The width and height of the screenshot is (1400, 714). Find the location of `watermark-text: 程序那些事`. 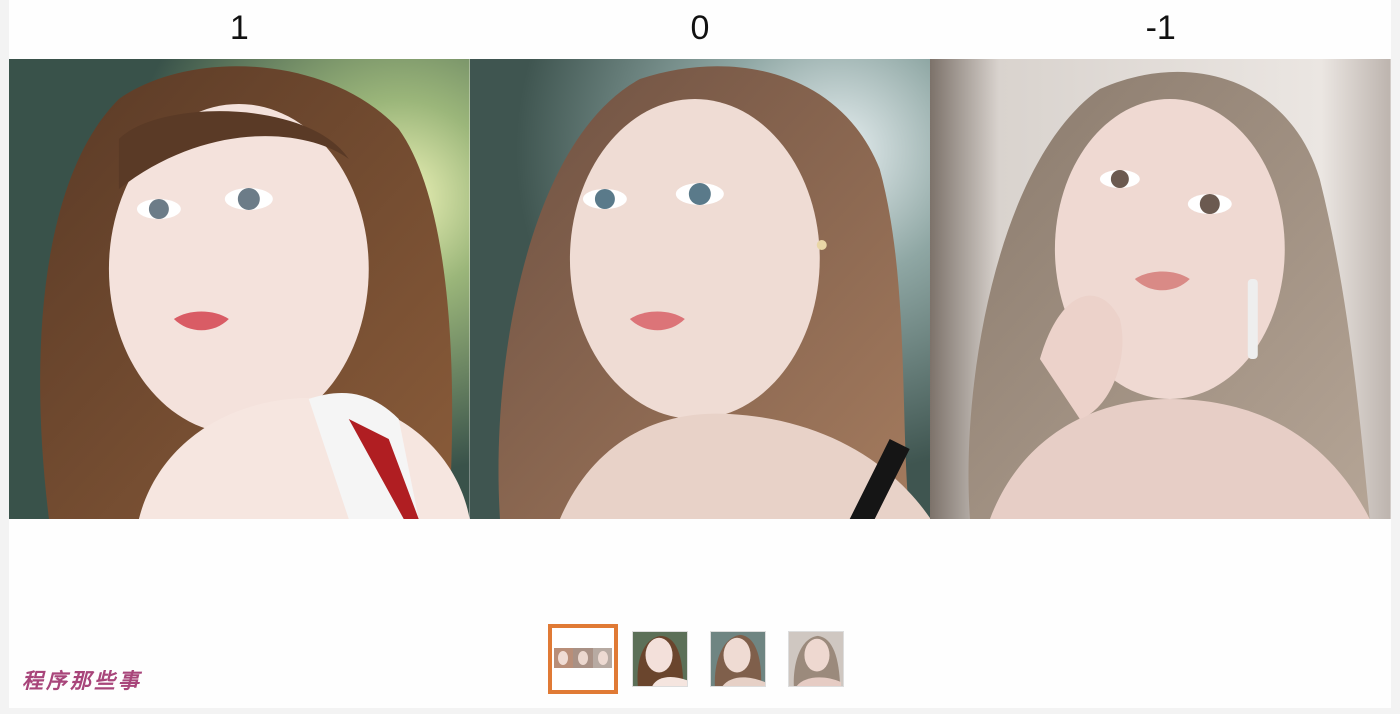

watermark-text: 程序那些事 is located at coordinates (82, 680).